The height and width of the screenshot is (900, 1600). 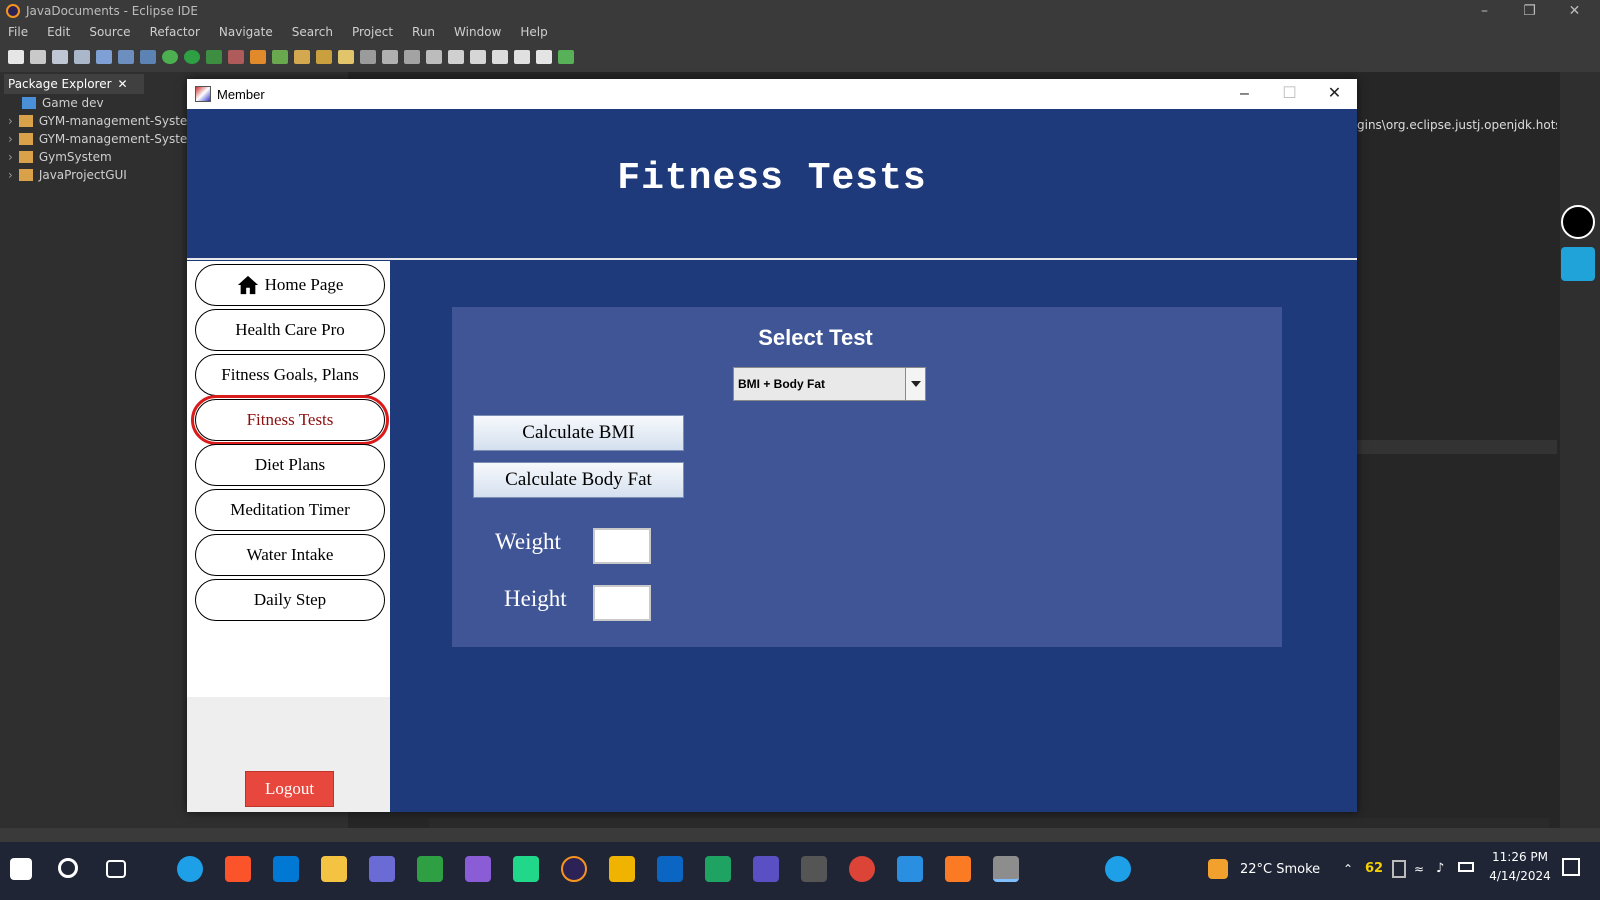 I want to click on tree-item-javaprojectgui: › JavaProjectGUI, so click(x=67, y=175).